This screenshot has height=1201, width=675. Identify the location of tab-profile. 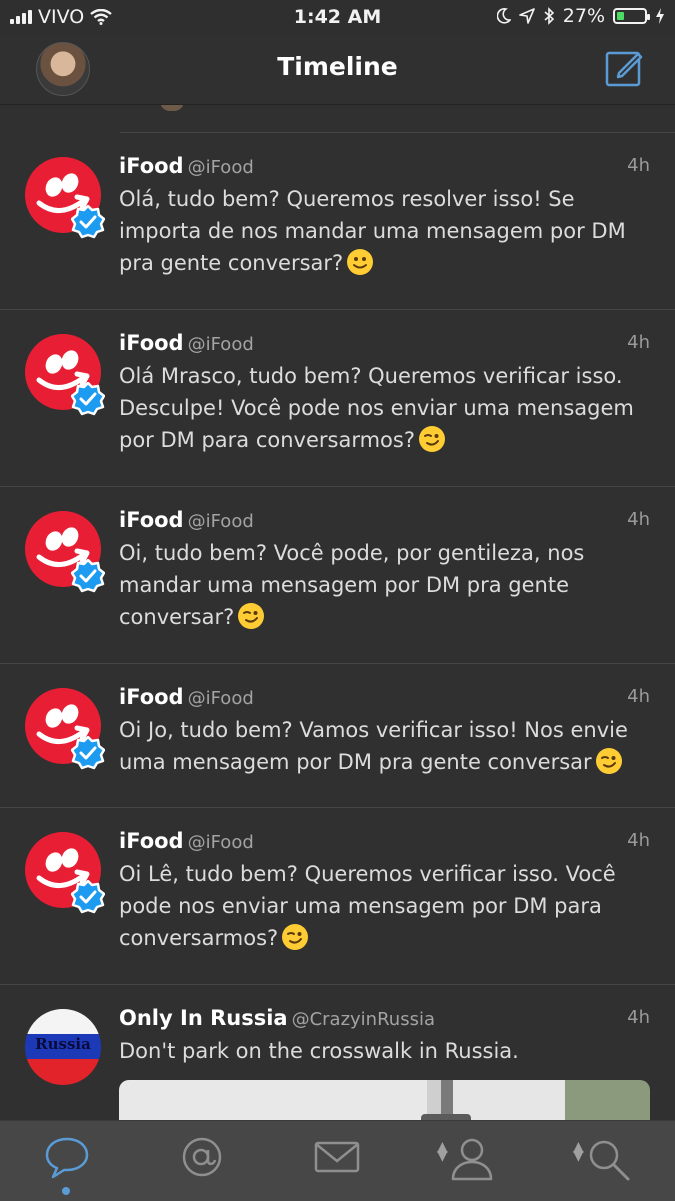
(472, 1160).